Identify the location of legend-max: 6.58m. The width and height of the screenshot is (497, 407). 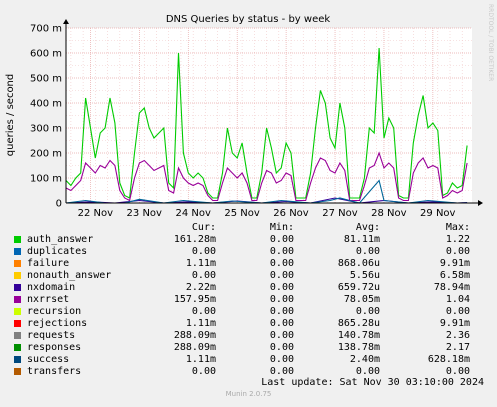
(454, 275).